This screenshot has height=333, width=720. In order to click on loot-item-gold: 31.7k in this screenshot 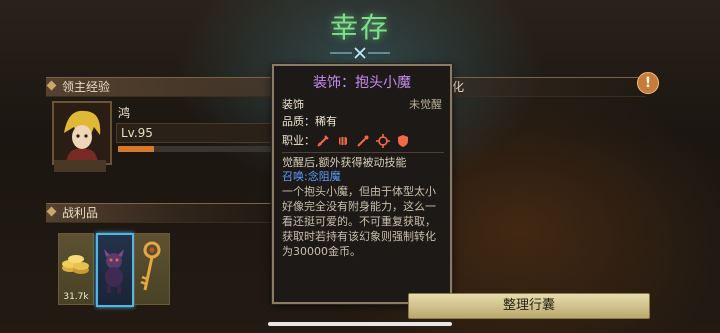, I will do `click(76, 269)`.